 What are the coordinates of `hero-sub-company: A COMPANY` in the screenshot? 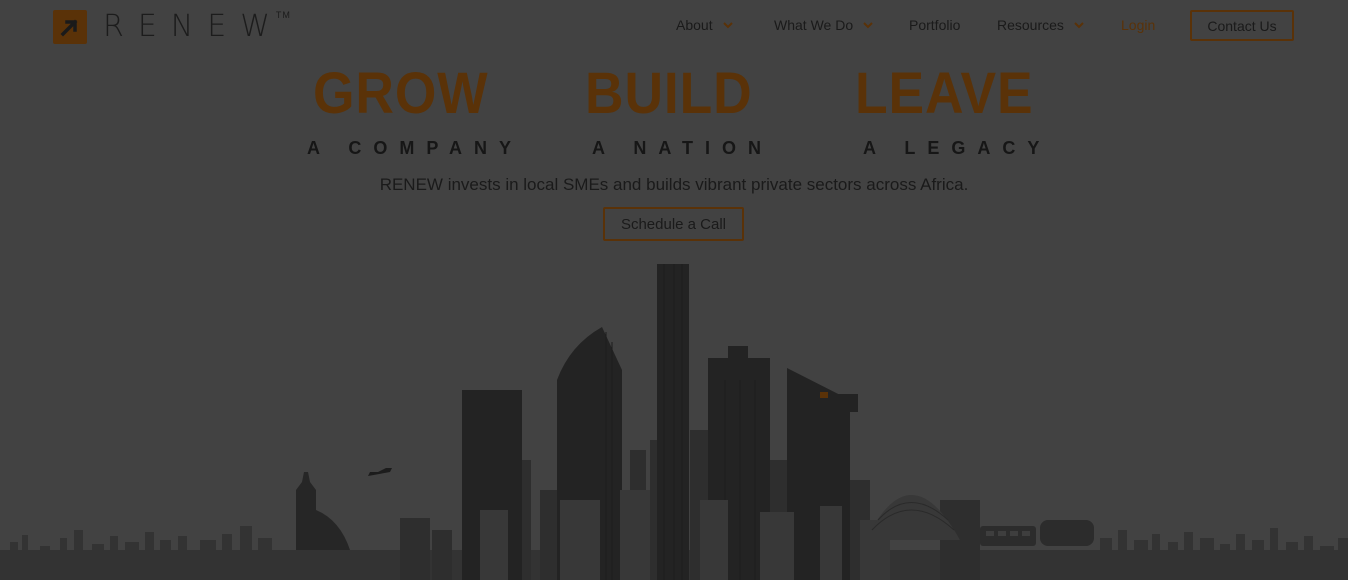 It's located at (415, 148).